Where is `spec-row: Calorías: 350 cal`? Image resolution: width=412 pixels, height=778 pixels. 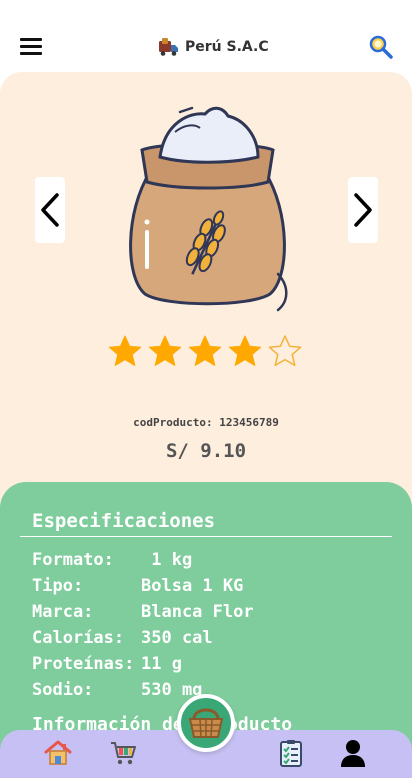 spec-row: Calorías: 350 cal is located at coordinates (212, 640).